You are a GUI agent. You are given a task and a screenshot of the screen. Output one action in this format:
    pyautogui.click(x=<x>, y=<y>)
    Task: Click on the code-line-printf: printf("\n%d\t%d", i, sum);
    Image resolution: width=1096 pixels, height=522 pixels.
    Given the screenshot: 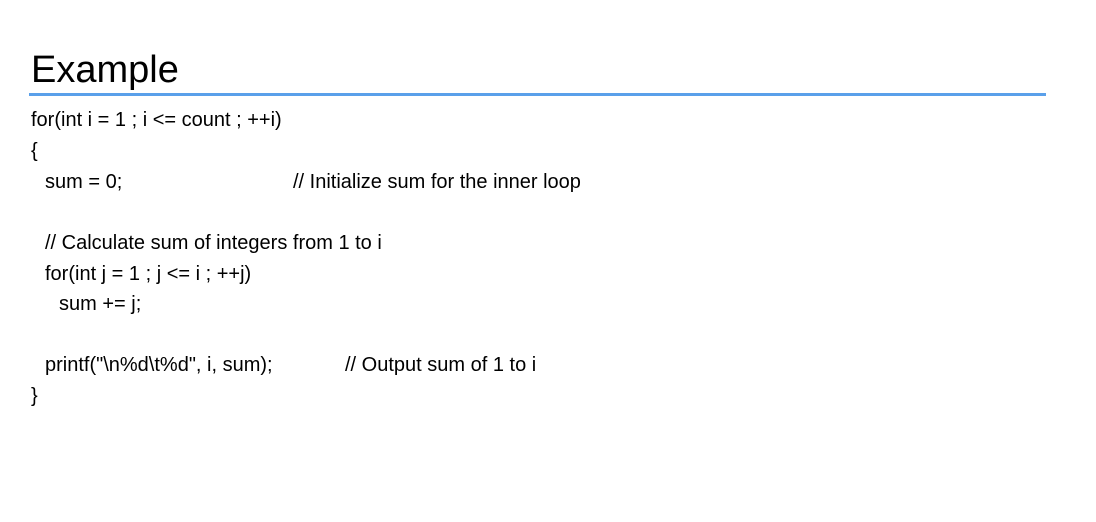 What is the action you would take?
    pyautogui.click(x=159, y=365)
    